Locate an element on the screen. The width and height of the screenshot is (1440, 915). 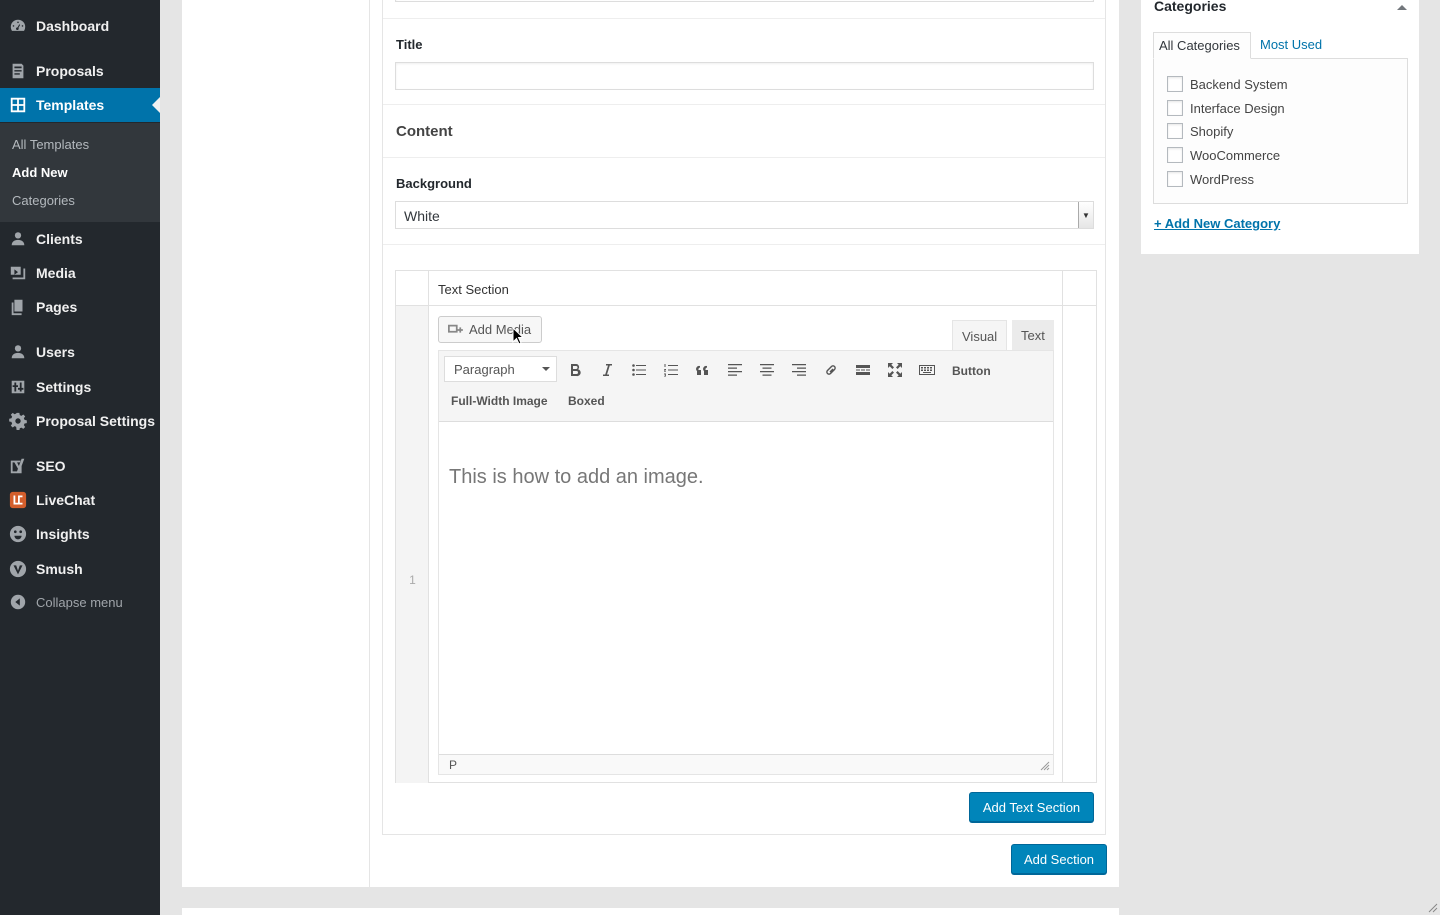
window-resize-icon is located at coordinates (1433, 908).